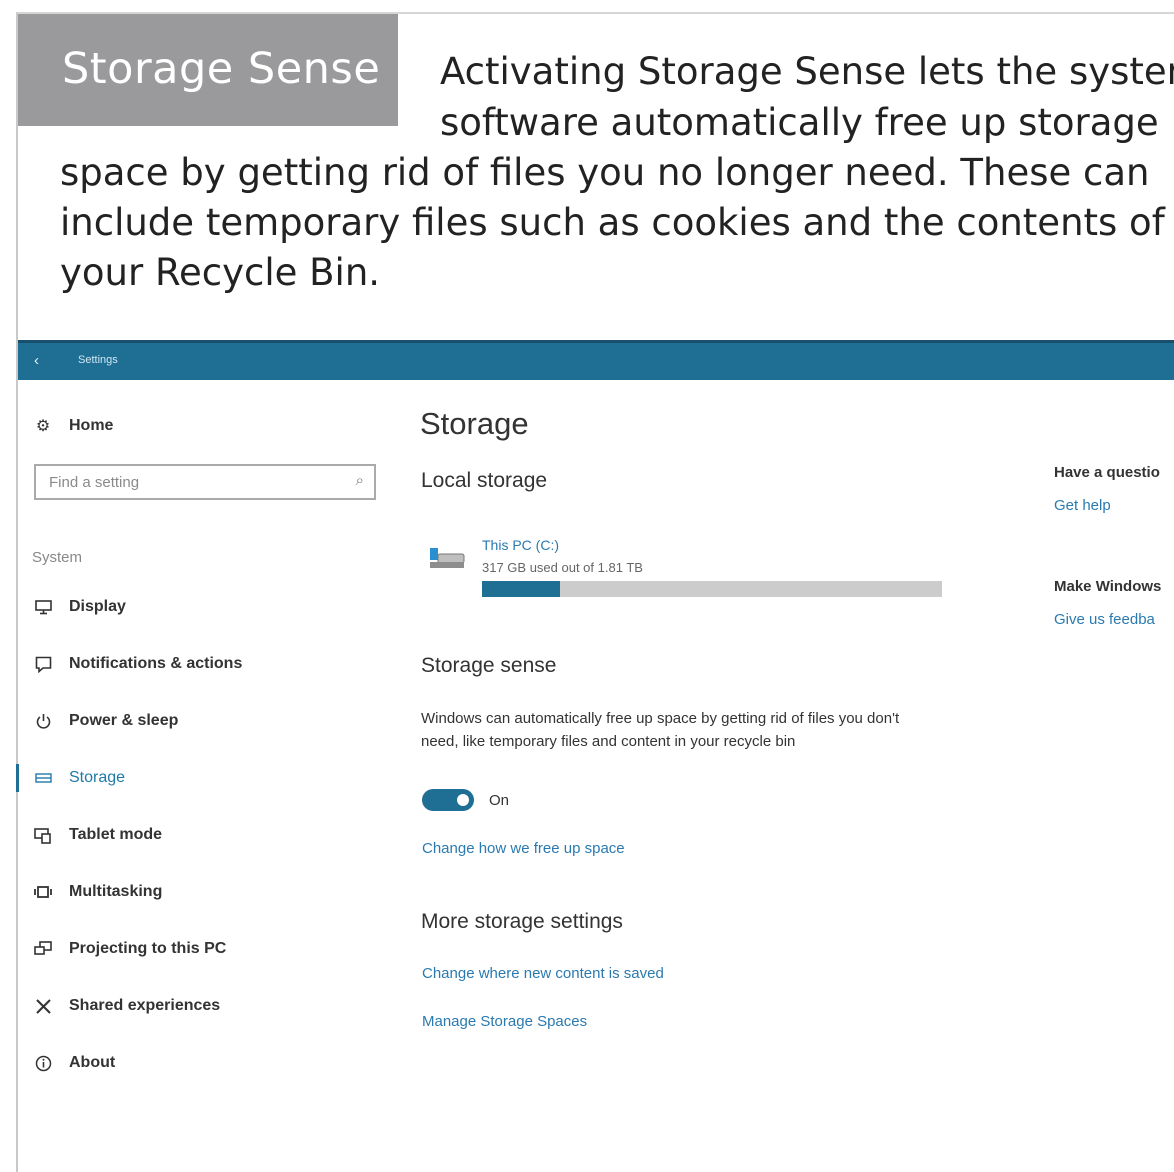 This screenshot has width=1174, height=1172. Describe the element at coordinates (799, 122) in the screenshot. I see `intro-line-2: software automatically free up storage` at that location.